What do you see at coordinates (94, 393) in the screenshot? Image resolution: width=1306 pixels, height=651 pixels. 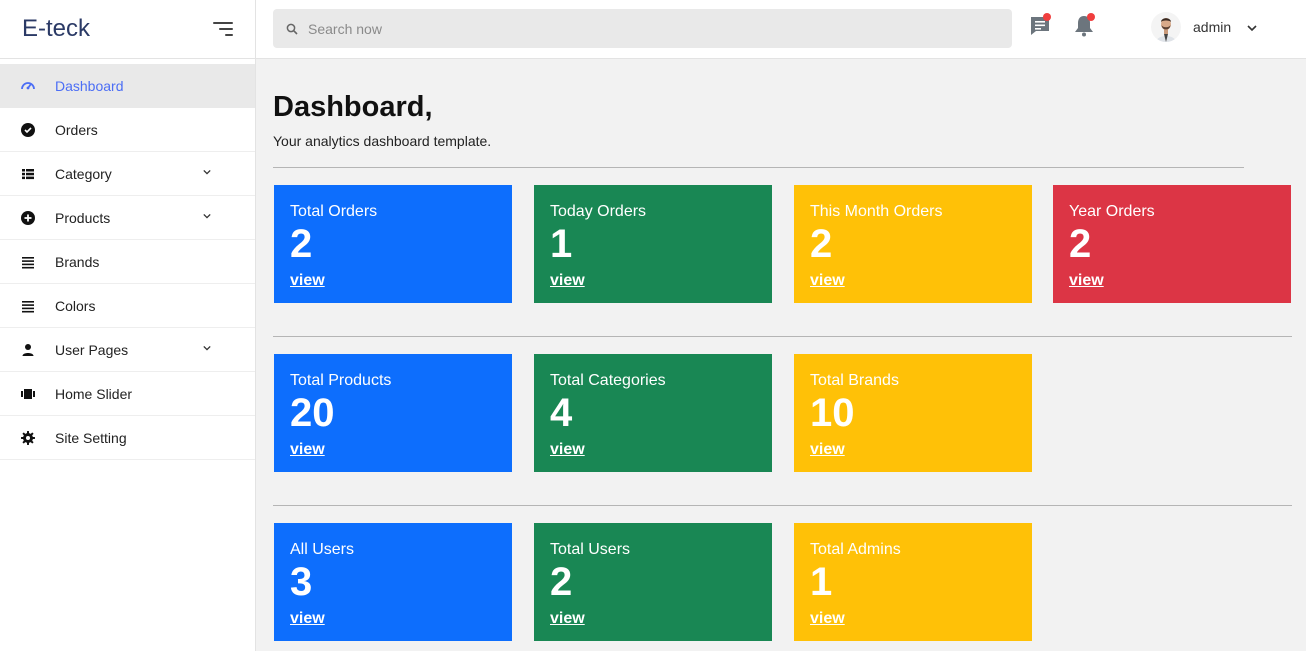 I see `sidebar-item-label: Home Slider` at bounding box center [94, 393].